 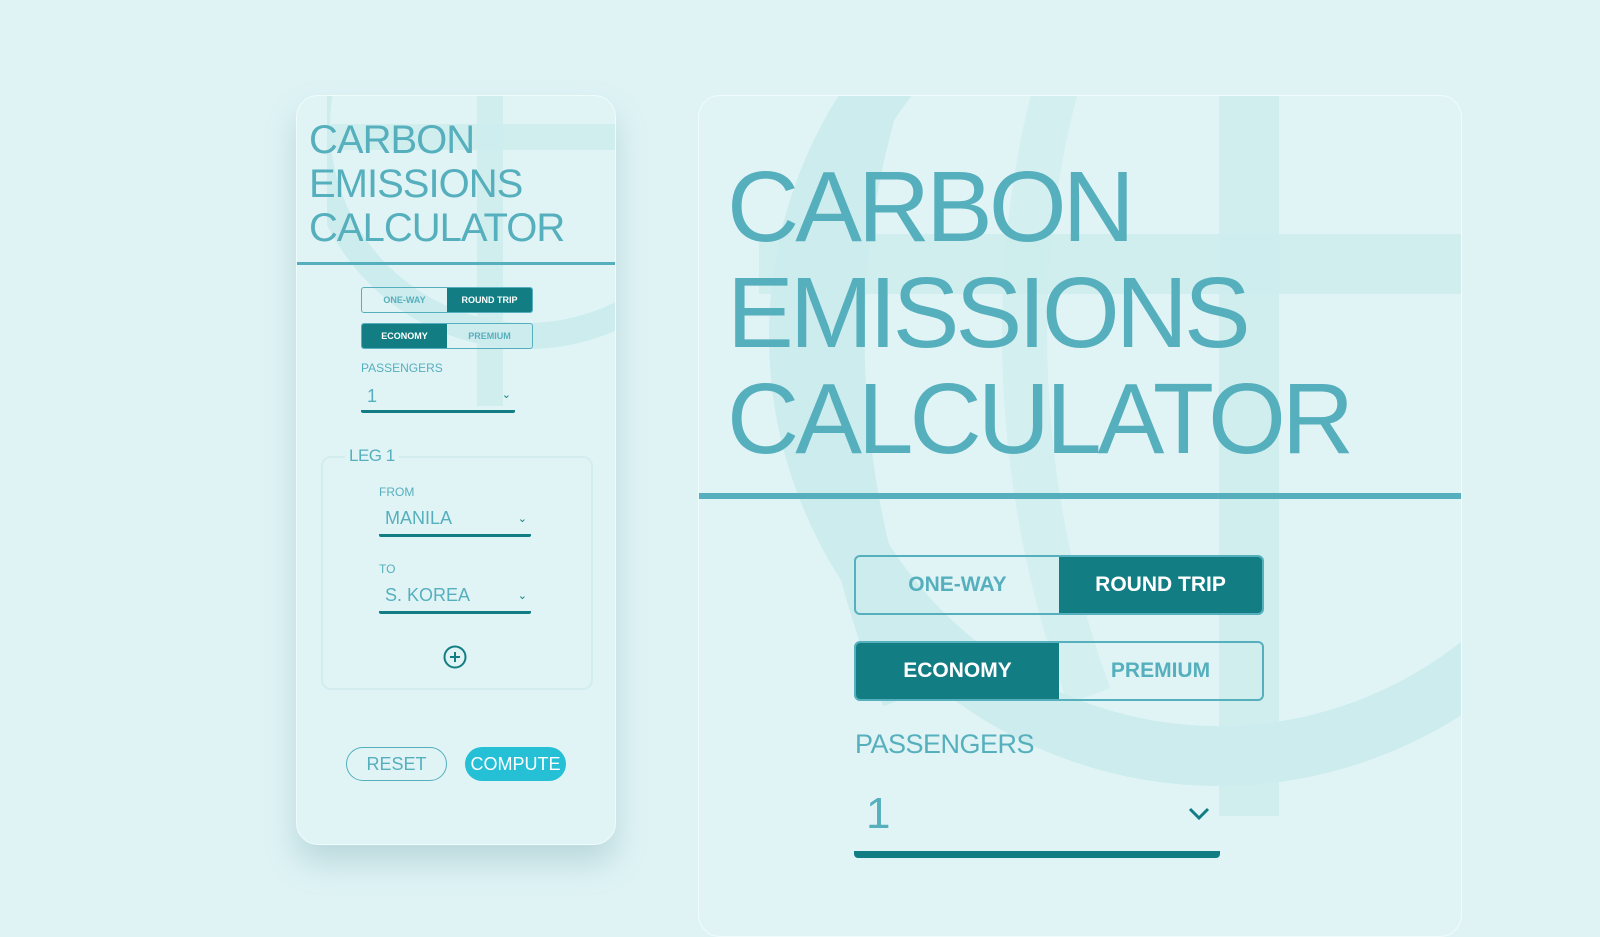 I want to click on from-select: MANILA ⌄, so click(x=455, y=520).